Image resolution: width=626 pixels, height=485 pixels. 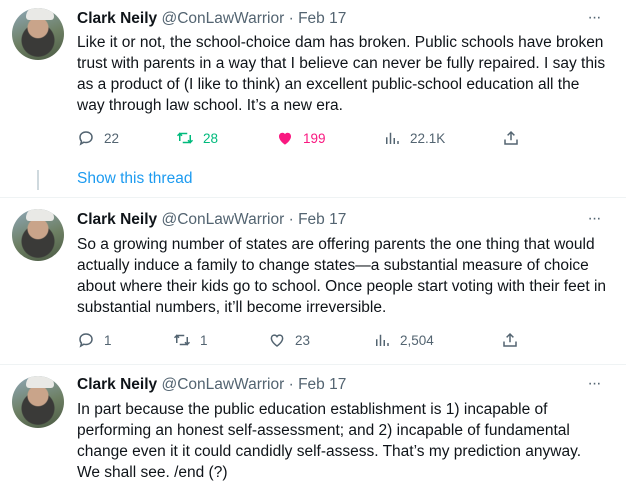 I want to click on views-count: 2,504, so click(x=417, y=340).